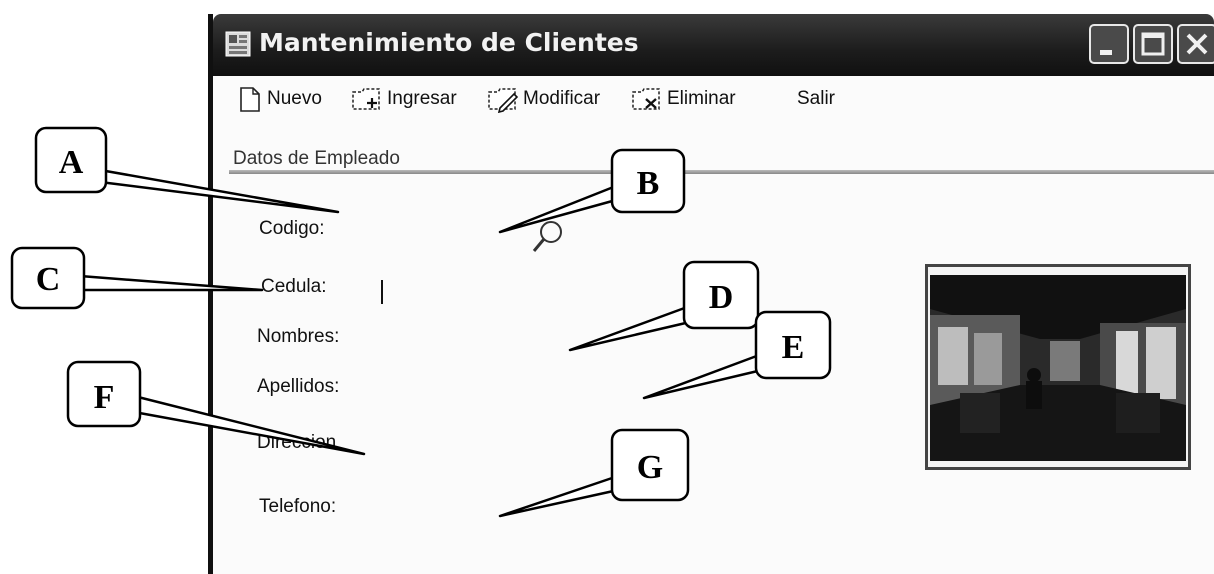  Describe the element at coordinates (187, 170) in the screenshot. I see `callout-a: A` at that location.